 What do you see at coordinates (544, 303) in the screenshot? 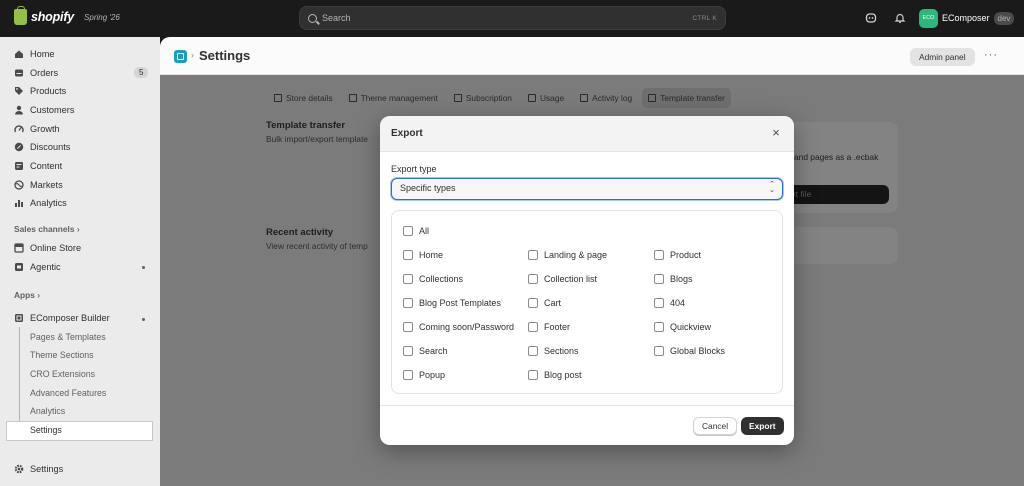
I see `checkbox-cart: Cart` at bounding box center [544, 303].